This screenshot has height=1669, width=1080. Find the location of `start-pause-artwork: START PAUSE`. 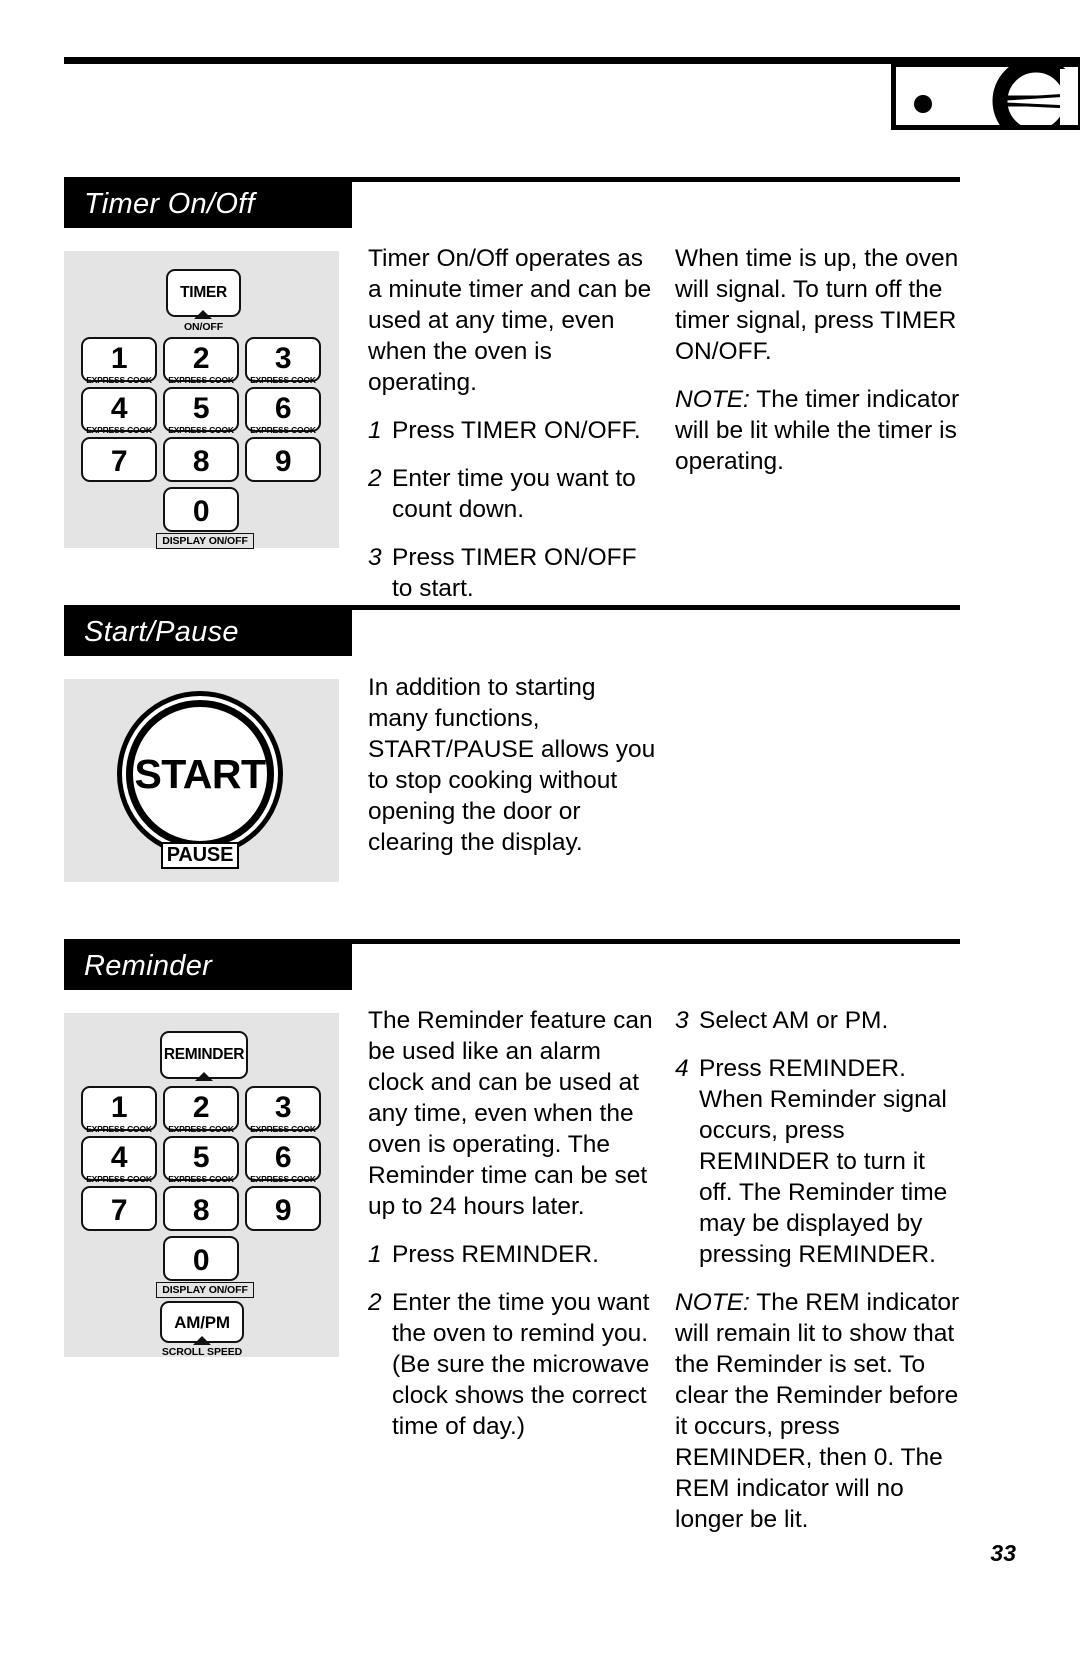

start-pause-artwork: START PAUSE is located at coordinates (201, 780).